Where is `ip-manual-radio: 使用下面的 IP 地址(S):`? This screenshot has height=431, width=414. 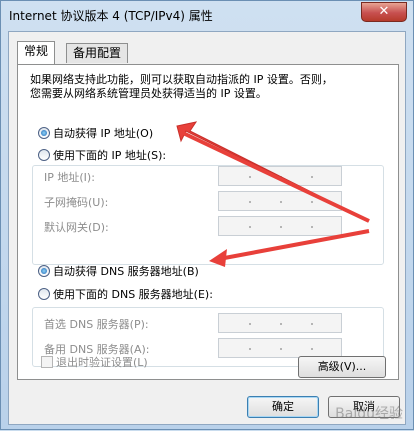 ip-manual-radio: 使用下面的 IP 地址(S): is located at coordinates (104, 155).